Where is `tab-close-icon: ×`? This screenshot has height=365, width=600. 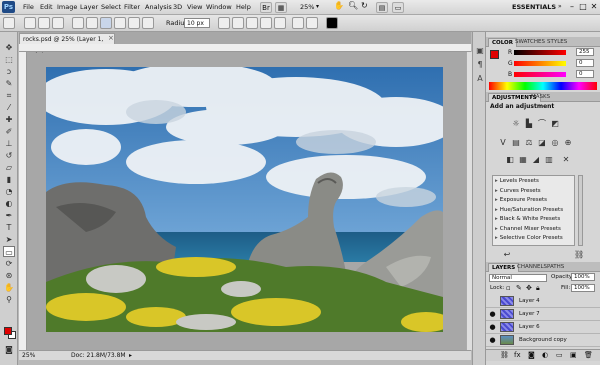 tab-close-icon: × is located at coordinates (111, 38).